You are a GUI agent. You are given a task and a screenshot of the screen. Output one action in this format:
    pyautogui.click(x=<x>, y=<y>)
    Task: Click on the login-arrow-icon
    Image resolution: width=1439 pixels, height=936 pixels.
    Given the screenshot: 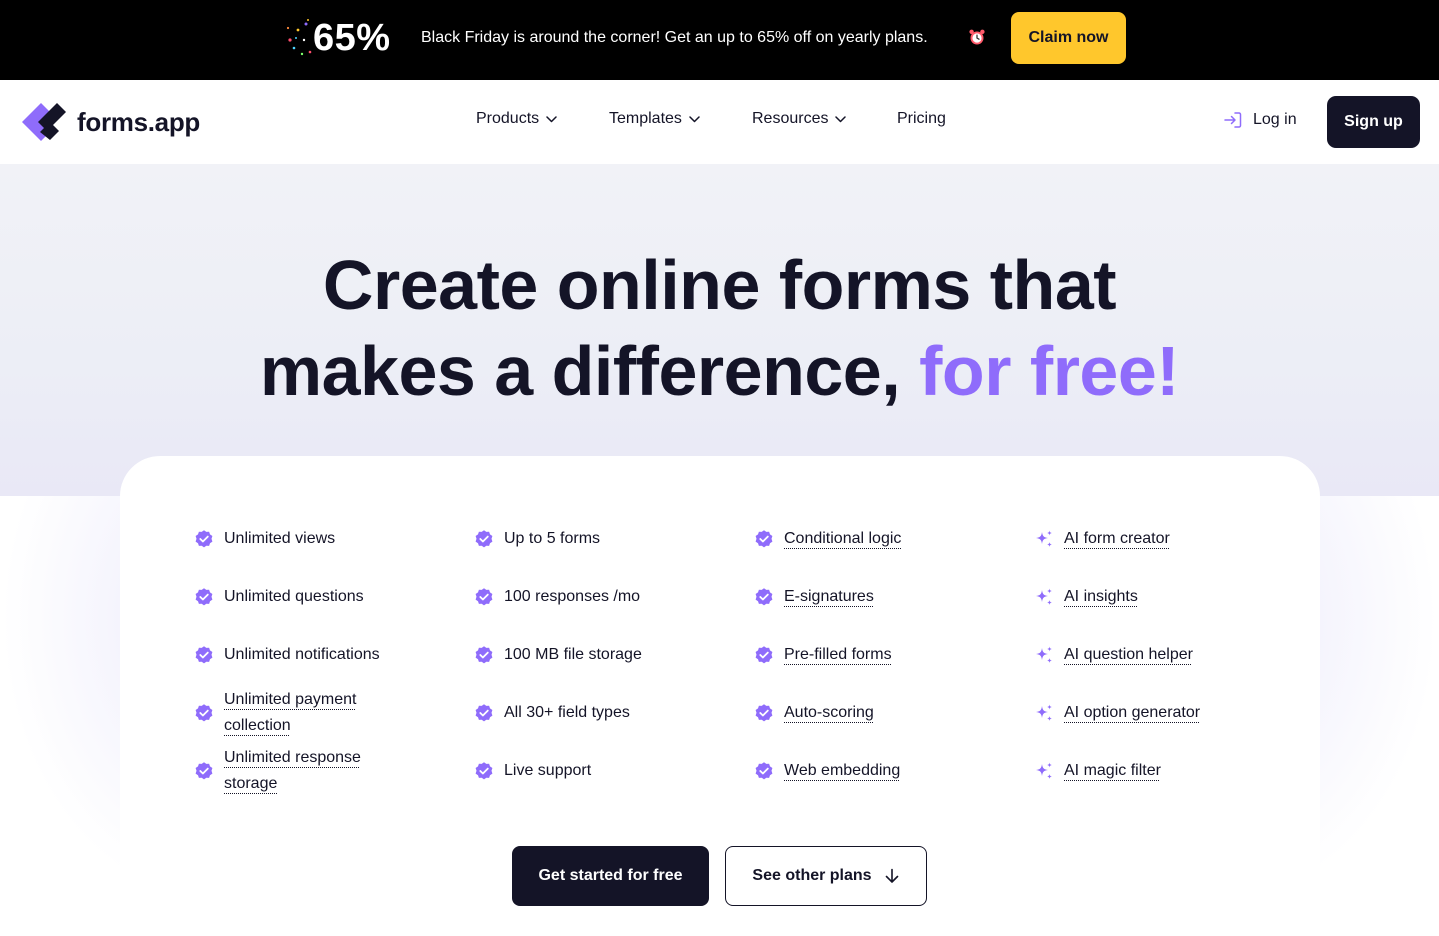 What is the action you would take?
    pyautogui.click(x=1233, y=120)
    